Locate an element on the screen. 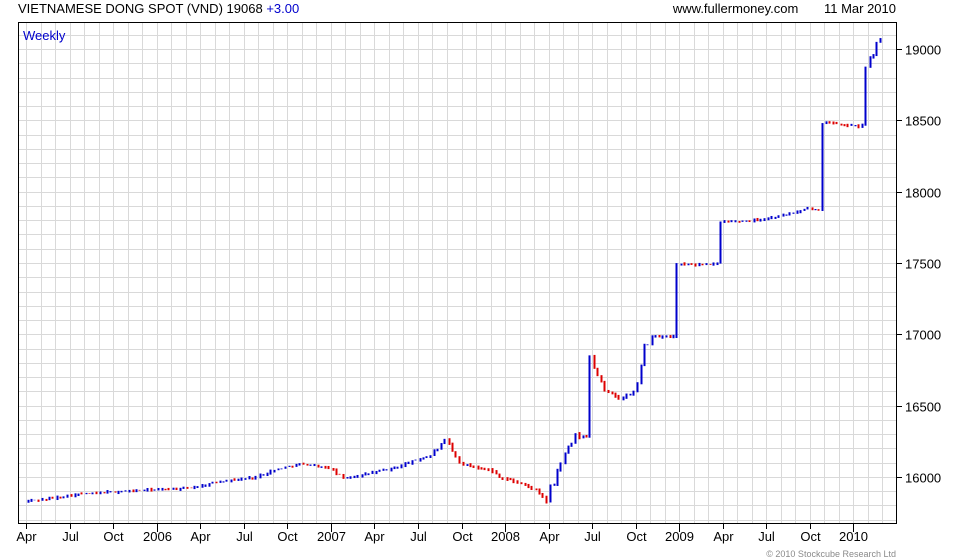  x-tick-label: 2007 is located at coordinates (331, 536).